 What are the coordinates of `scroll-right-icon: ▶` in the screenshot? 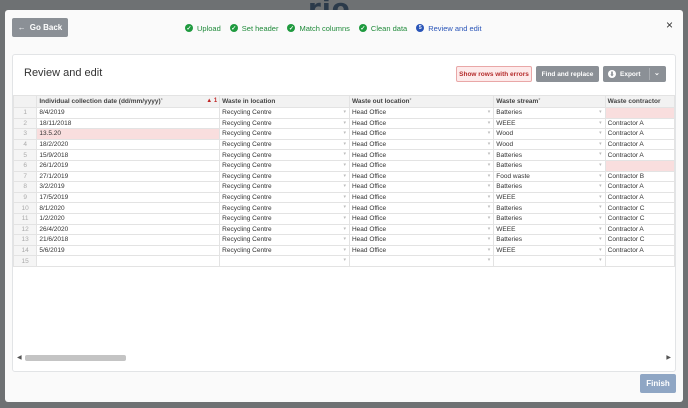 It's located at (668, 357).